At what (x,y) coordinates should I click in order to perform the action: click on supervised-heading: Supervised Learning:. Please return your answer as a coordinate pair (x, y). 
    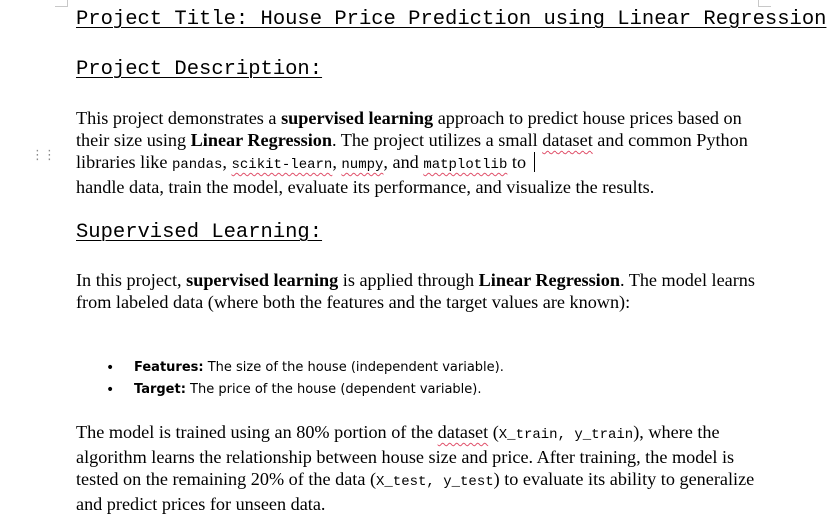
    Looking at the image, I should click on (199, 232).